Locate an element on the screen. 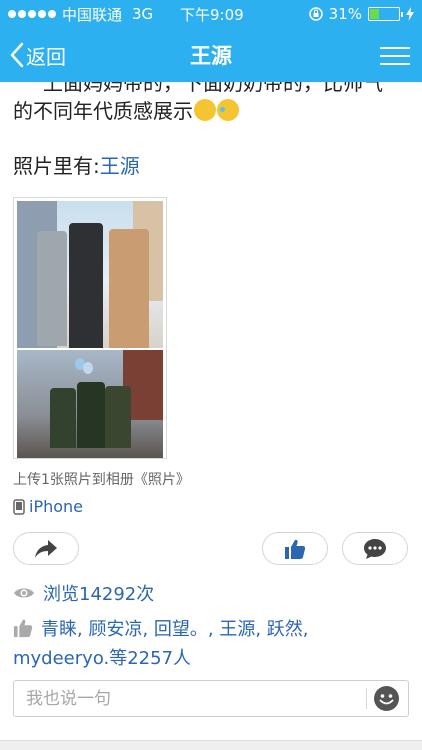  back-label: 返回 is located at coordinates (46, 56).